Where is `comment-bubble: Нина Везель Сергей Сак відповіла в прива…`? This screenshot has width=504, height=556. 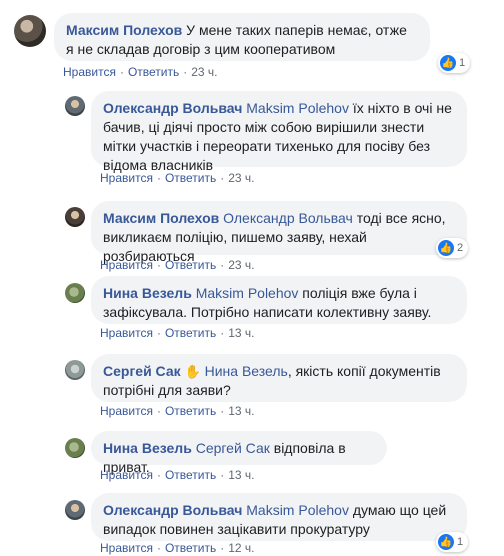 comment-bubble: Нина Везель Сергей Сак відповіла в прива… is located at coordinates (239, 453).